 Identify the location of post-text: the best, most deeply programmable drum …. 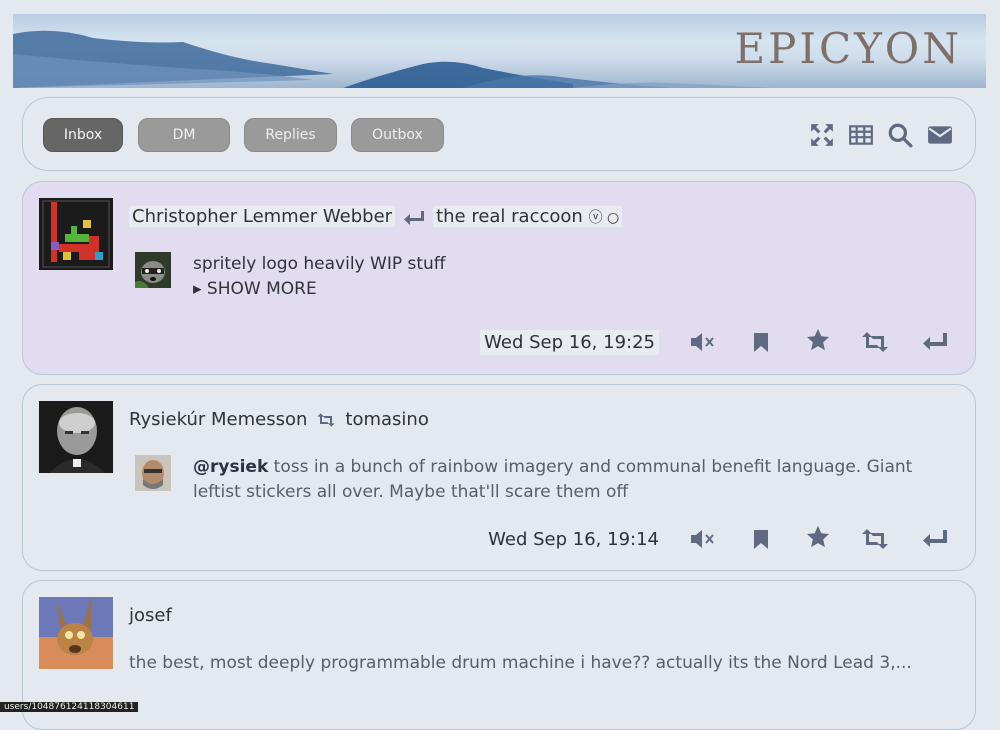
(520, 663).